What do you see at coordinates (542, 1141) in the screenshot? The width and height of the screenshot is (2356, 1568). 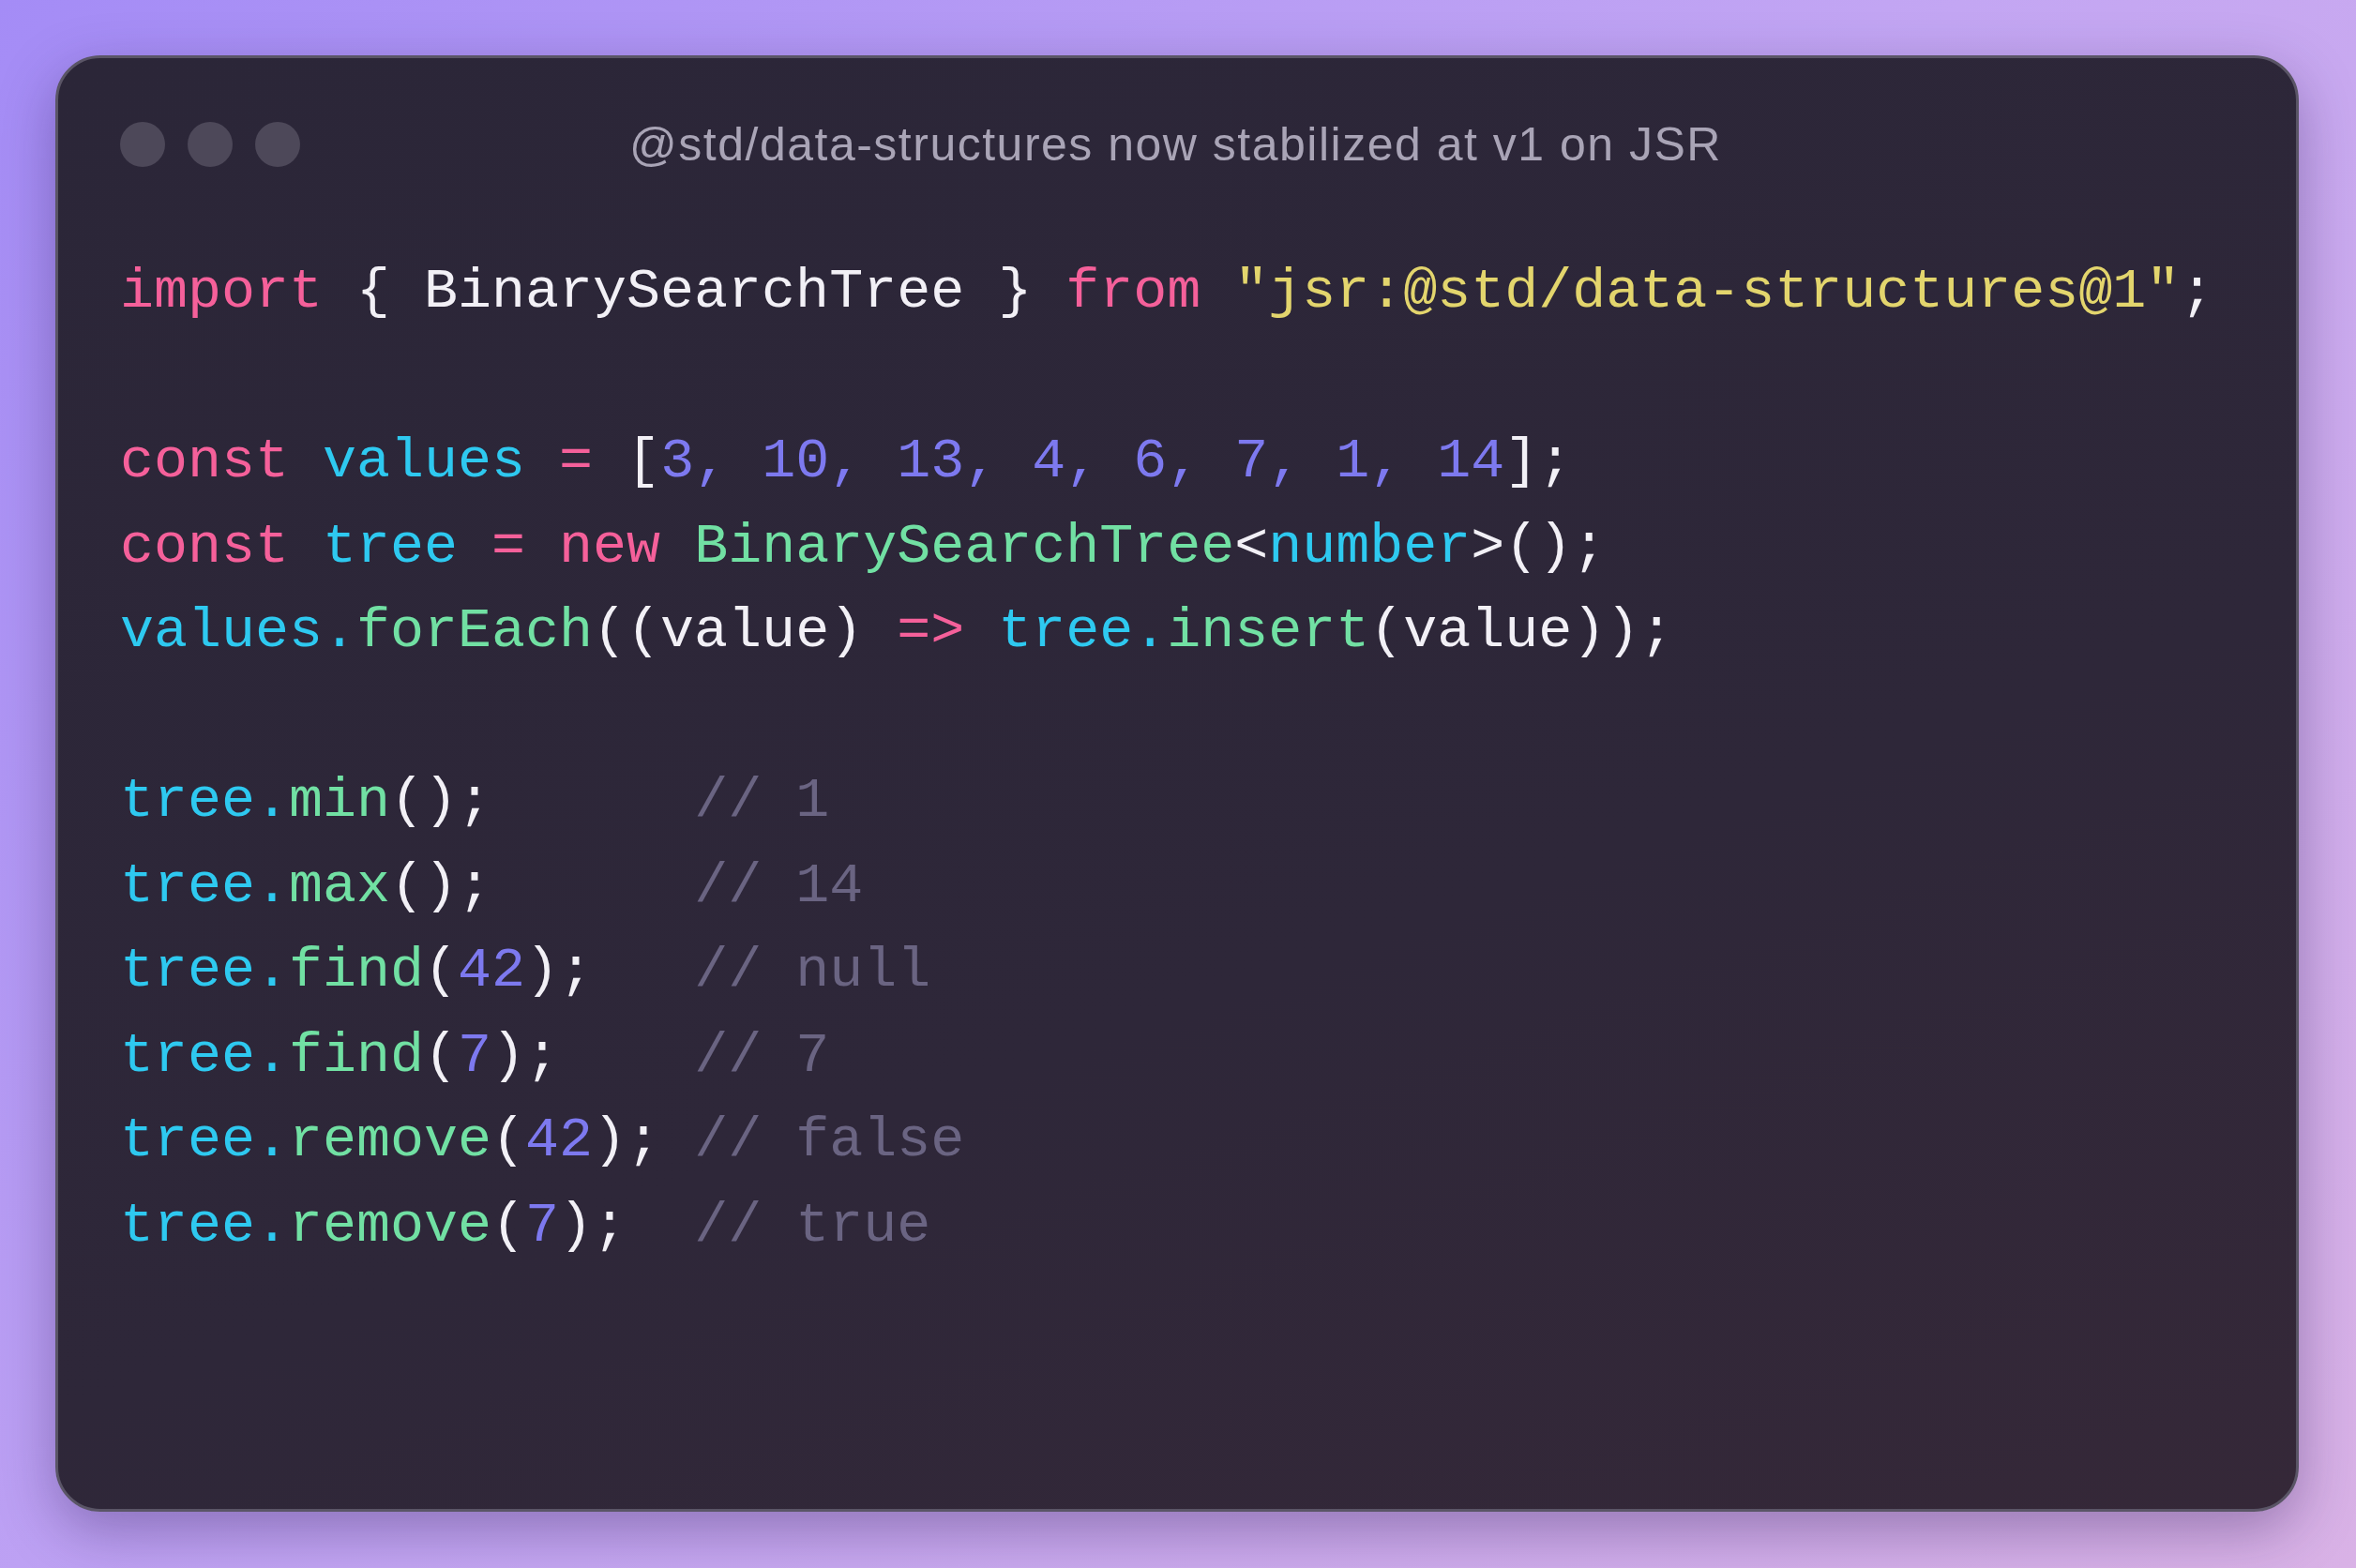 I see `code-line: tree.remove(42); // false` at bounding box center [542, 1141].